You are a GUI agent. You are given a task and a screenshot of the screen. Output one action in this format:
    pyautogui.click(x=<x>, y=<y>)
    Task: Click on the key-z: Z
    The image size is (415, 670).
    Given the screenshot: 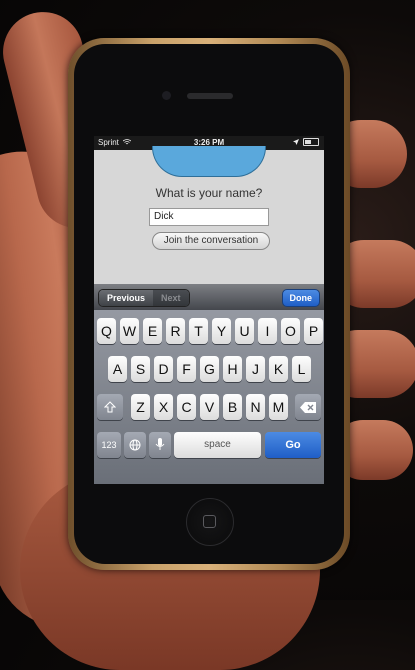 What is the action you would take?
    pyautogui.click(x=140, y=407)
    